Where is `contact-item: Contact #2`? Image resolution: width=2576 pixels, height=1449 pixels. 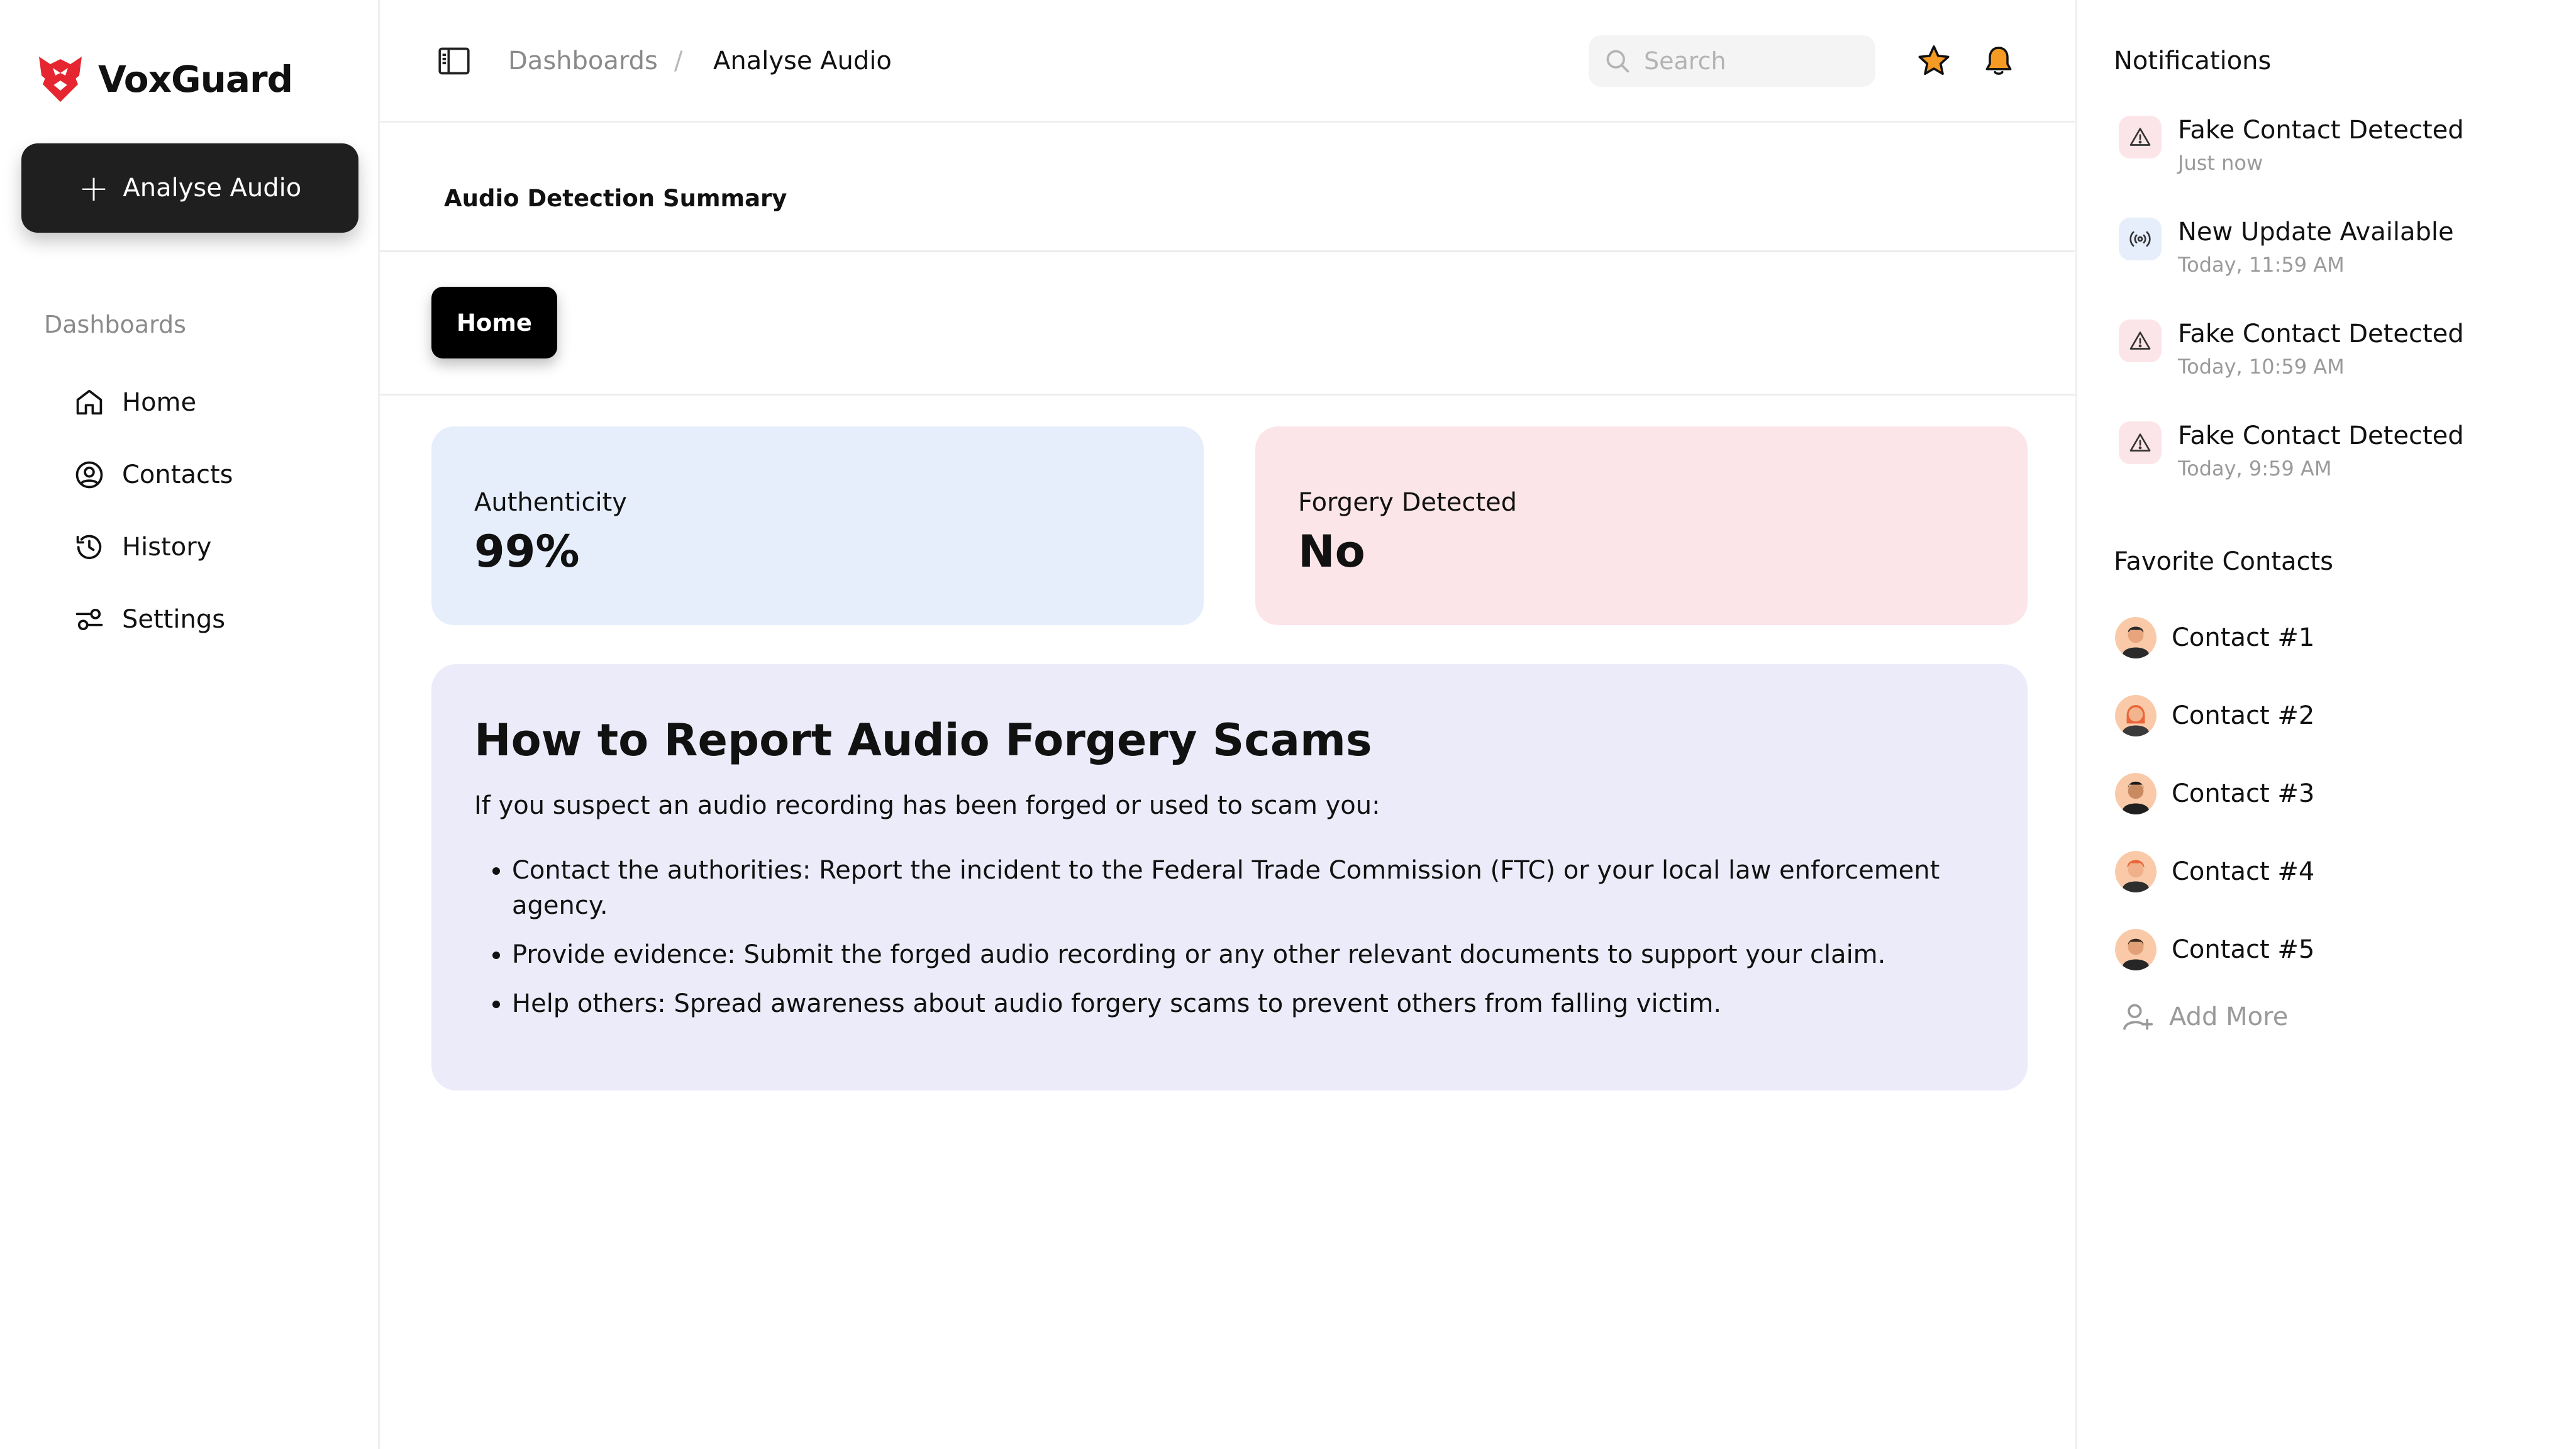
contact-item: Contact #2 is located at coordinates (2214, 716).